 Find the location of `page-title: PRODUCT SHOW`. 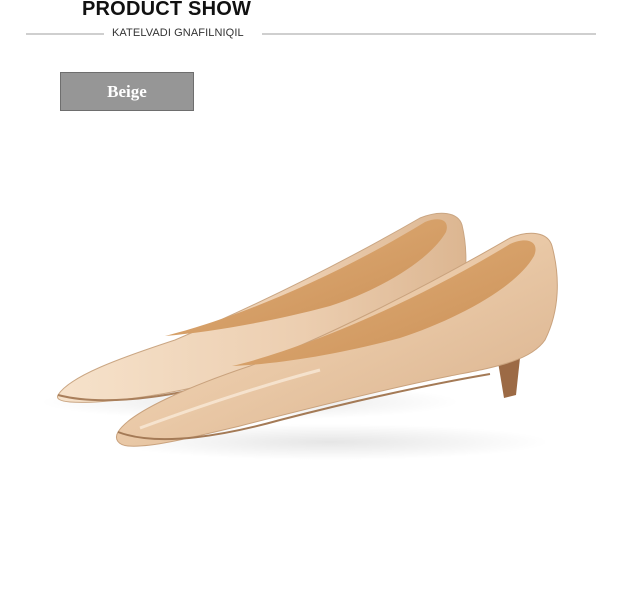

page-title: PRODUCT SHOW is located at coordinates (167, 10).